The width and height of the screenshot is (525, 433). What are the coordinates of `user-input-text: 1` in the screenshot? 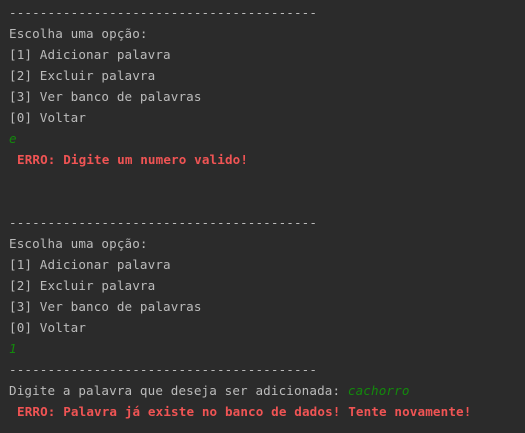 It's located at (13, 348).